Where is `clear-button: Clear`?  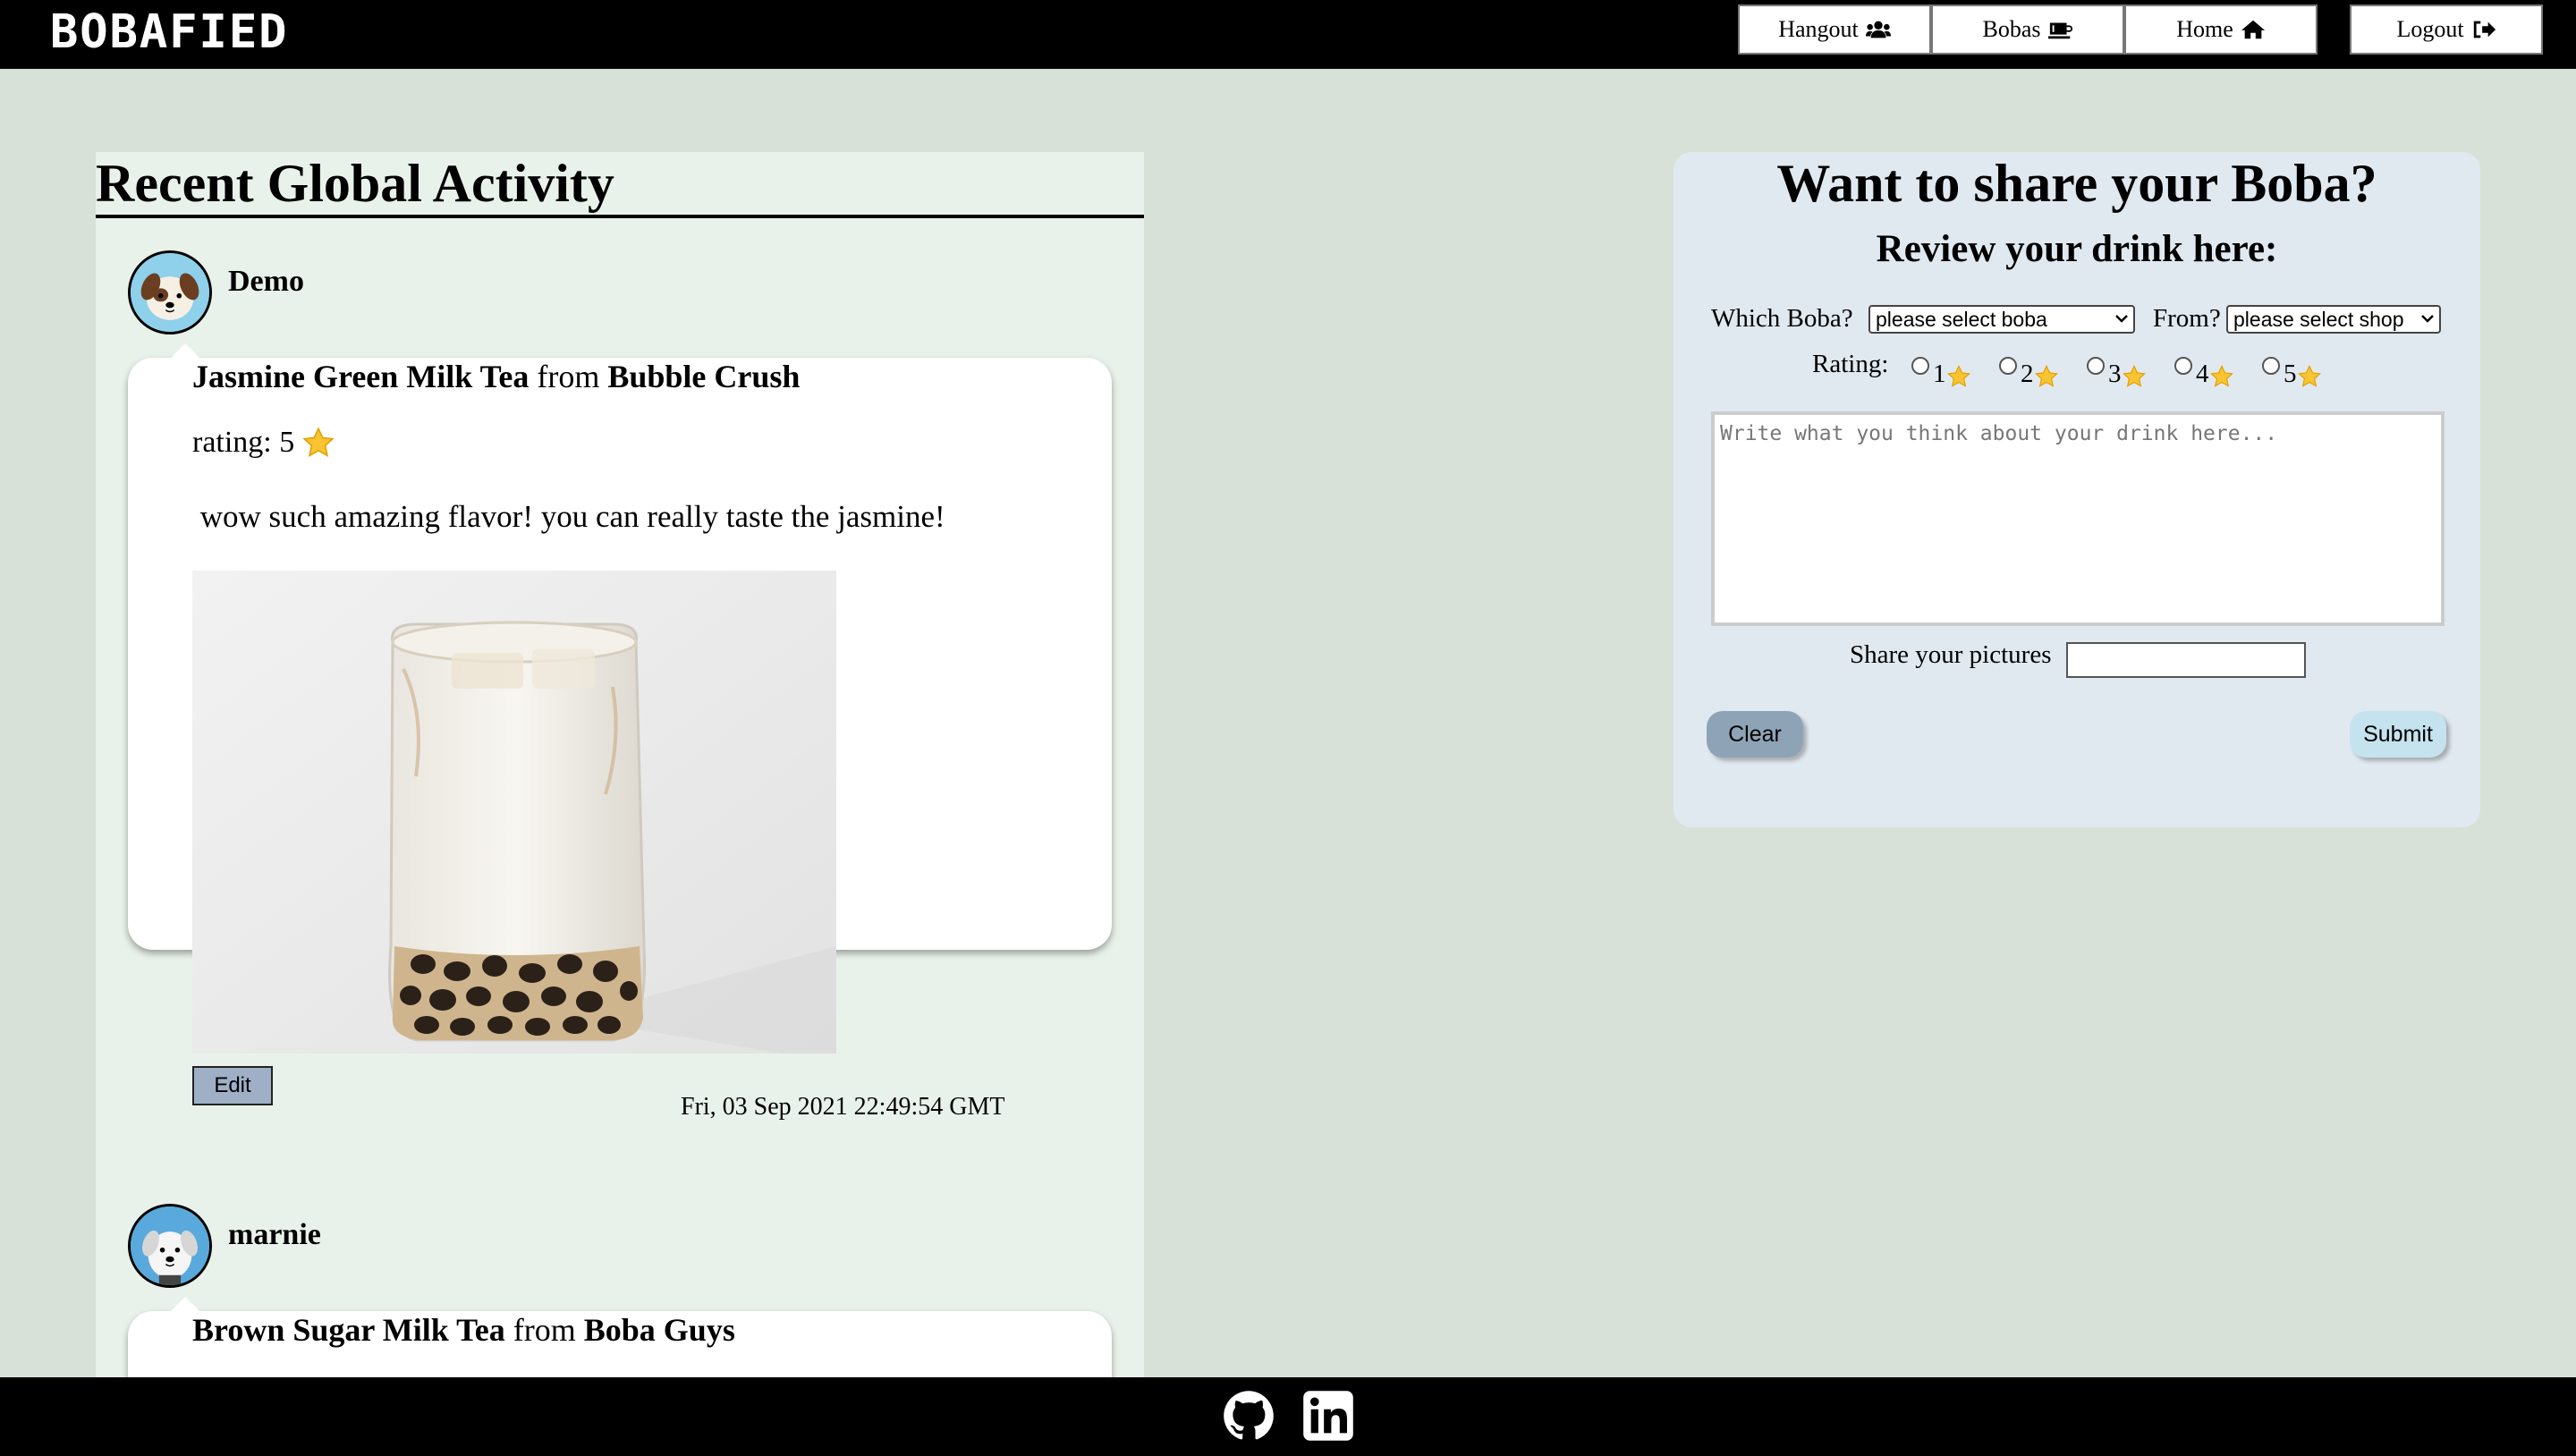
clear-button: Clear is located at coordinates (1755, 734).